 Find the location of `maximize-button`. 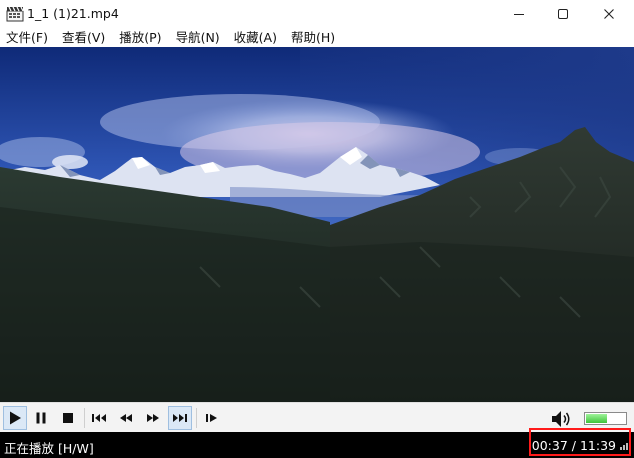

maximize-button is located at coordinates (563, 14).